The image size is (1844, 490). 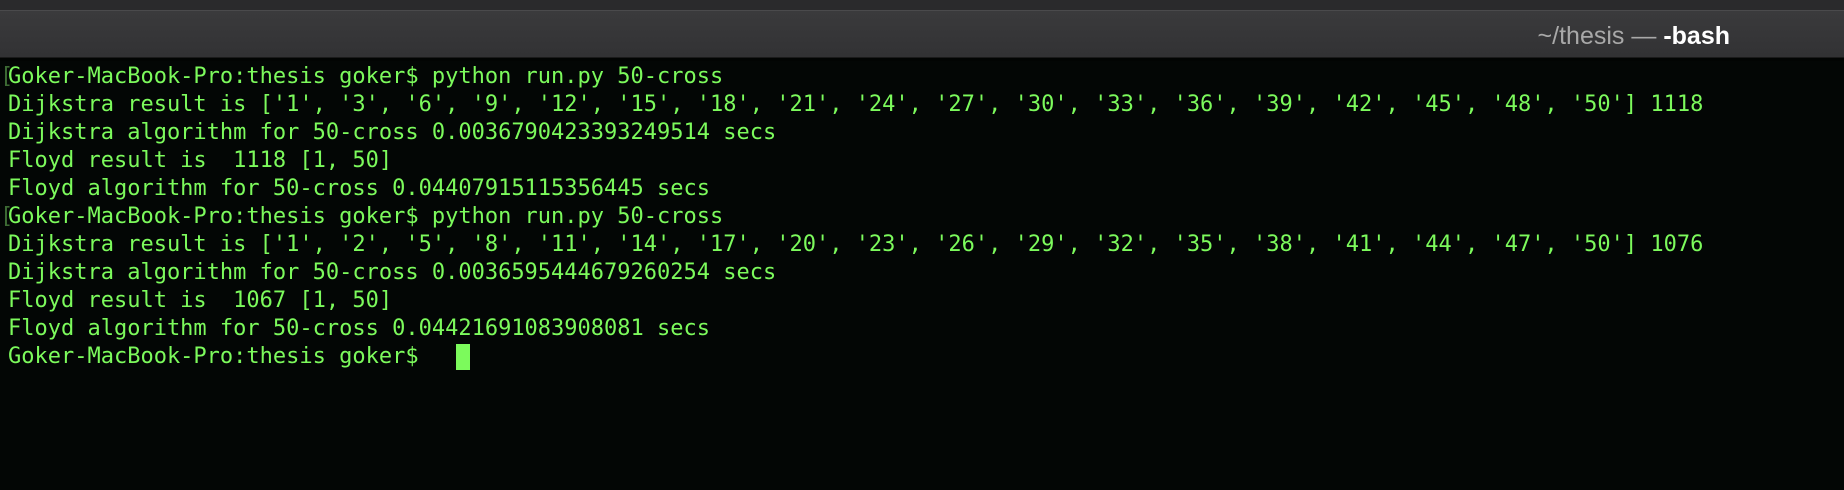 I want to click on terminal-line-output: Floyd result is 1118 [1, 50], so click(x=200, y=160).